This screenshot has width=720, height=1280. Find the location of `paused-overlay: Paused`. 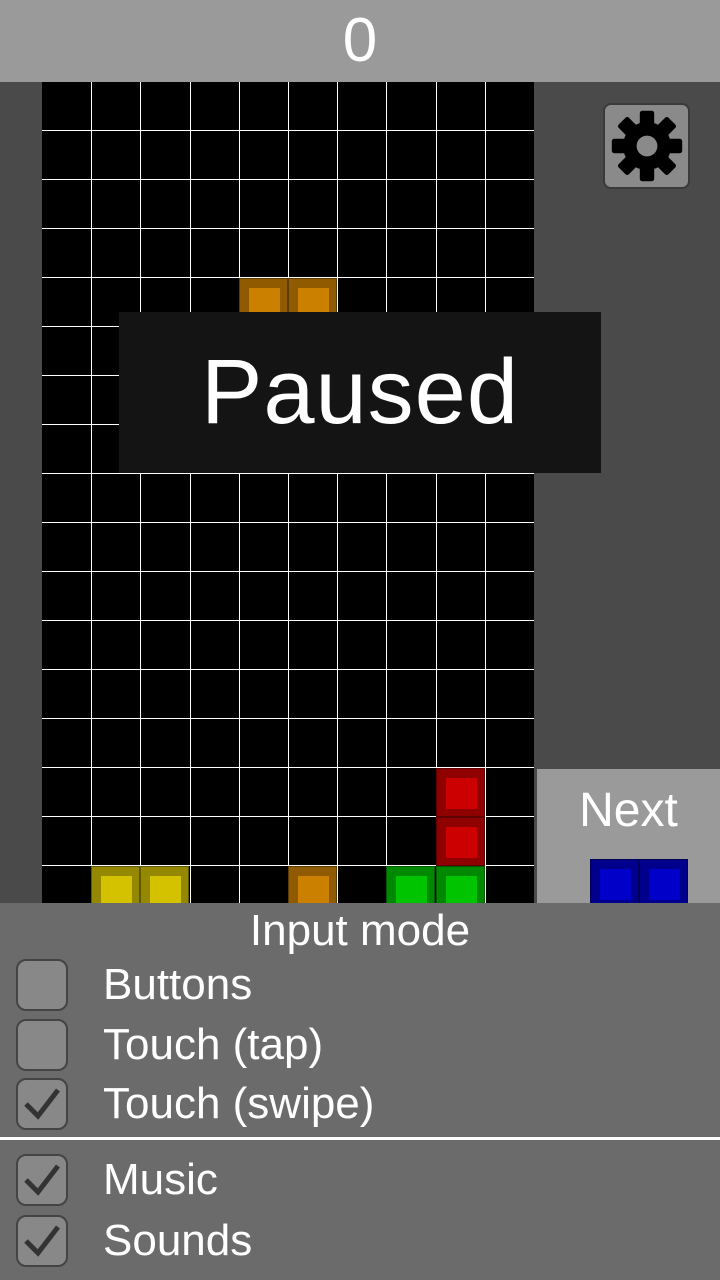

paused-overlay: Paused is located at coordinates (360, 392).